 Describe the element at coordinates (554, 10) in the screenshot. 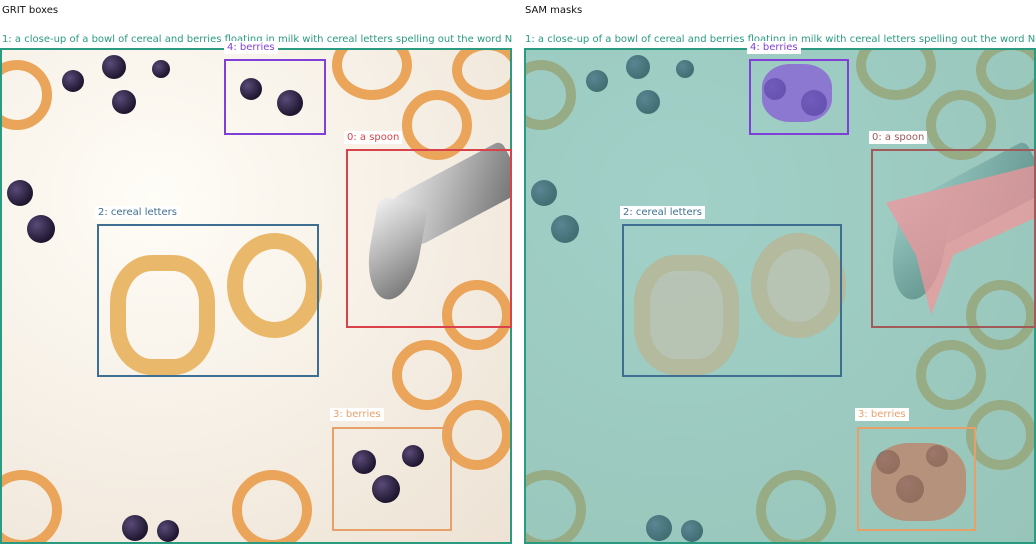

I see `sam-panel-title: SAM masks` at that location.